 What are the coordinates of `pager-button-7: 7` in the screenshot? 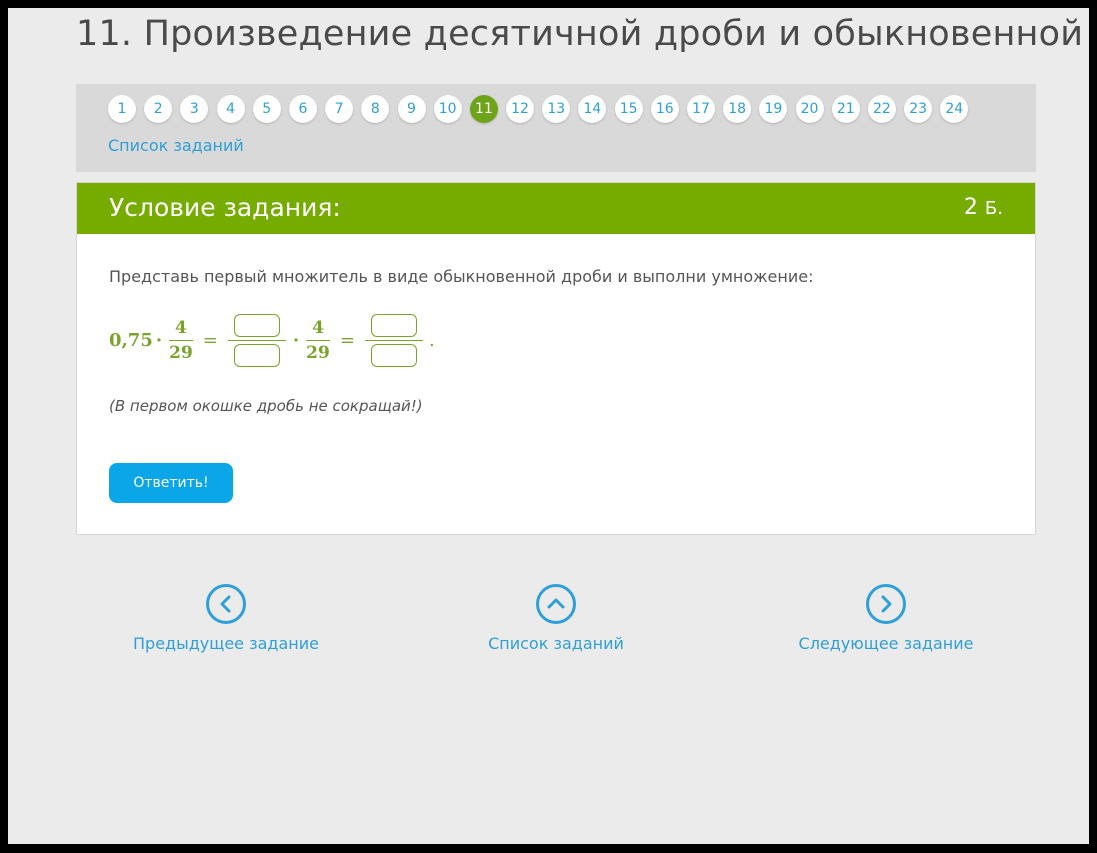 It's located at (339, 109).